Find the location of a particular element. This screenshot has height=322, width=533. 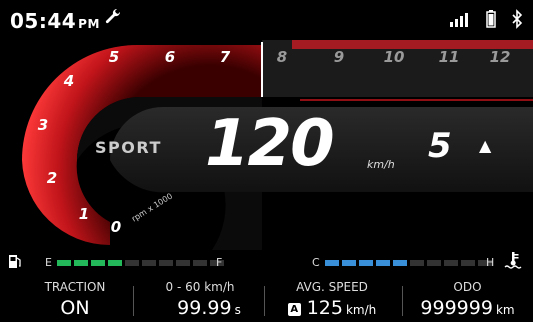

upshift-arrow-icon: ▲ is located at coordinates (485, 145).